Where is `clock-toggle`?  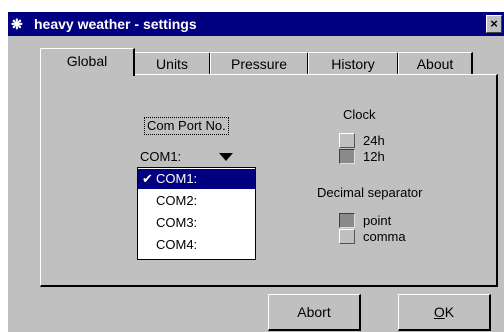
clock-toggle is located at coordinates (347, 149).